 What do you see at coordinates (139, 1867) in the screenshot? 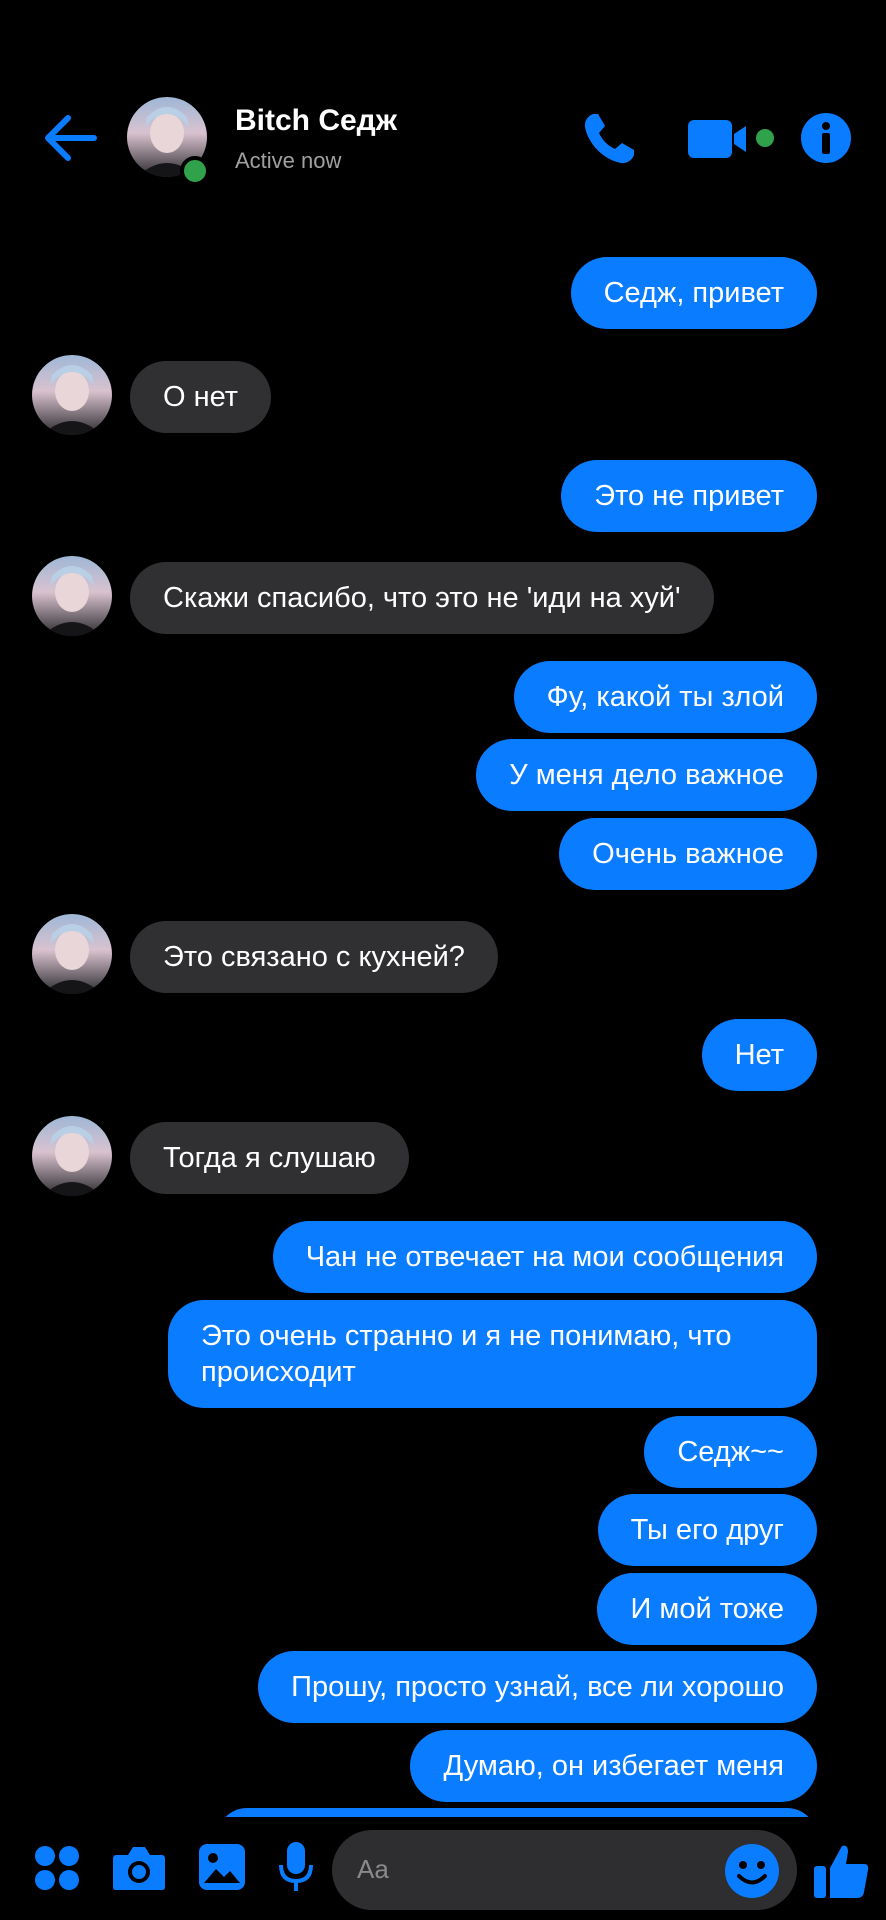
I see `camera-icon` at bounding box center [139, 1867].